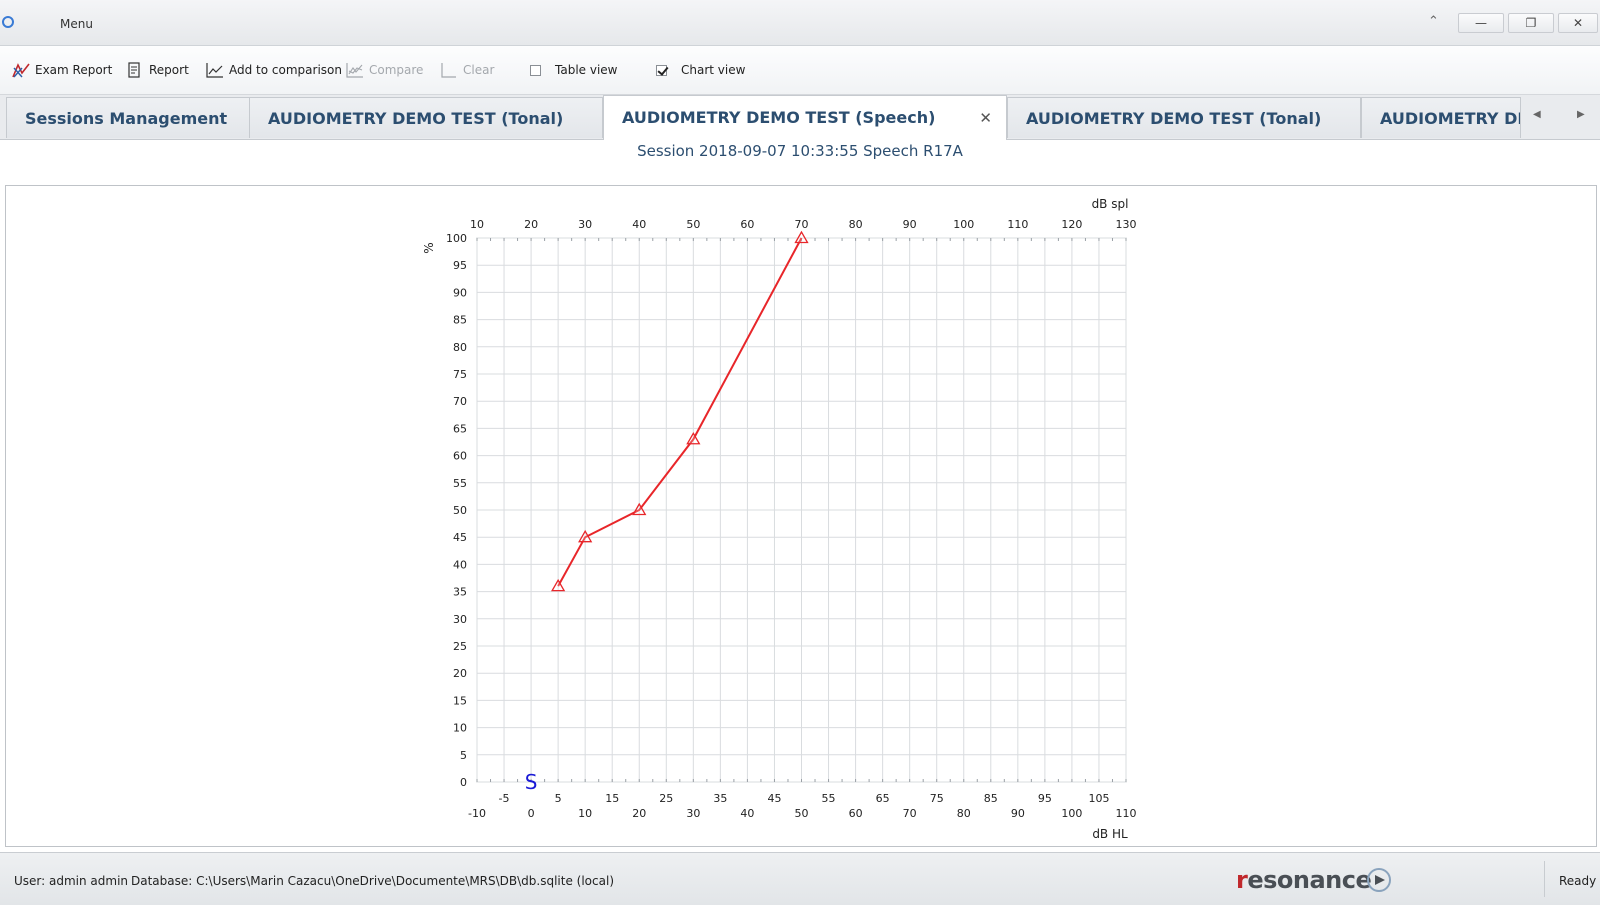  Describe the element at coordinates (1433, 21) in the screenshot. I see `collapse-ribbon-icon: ⌃` at that location.